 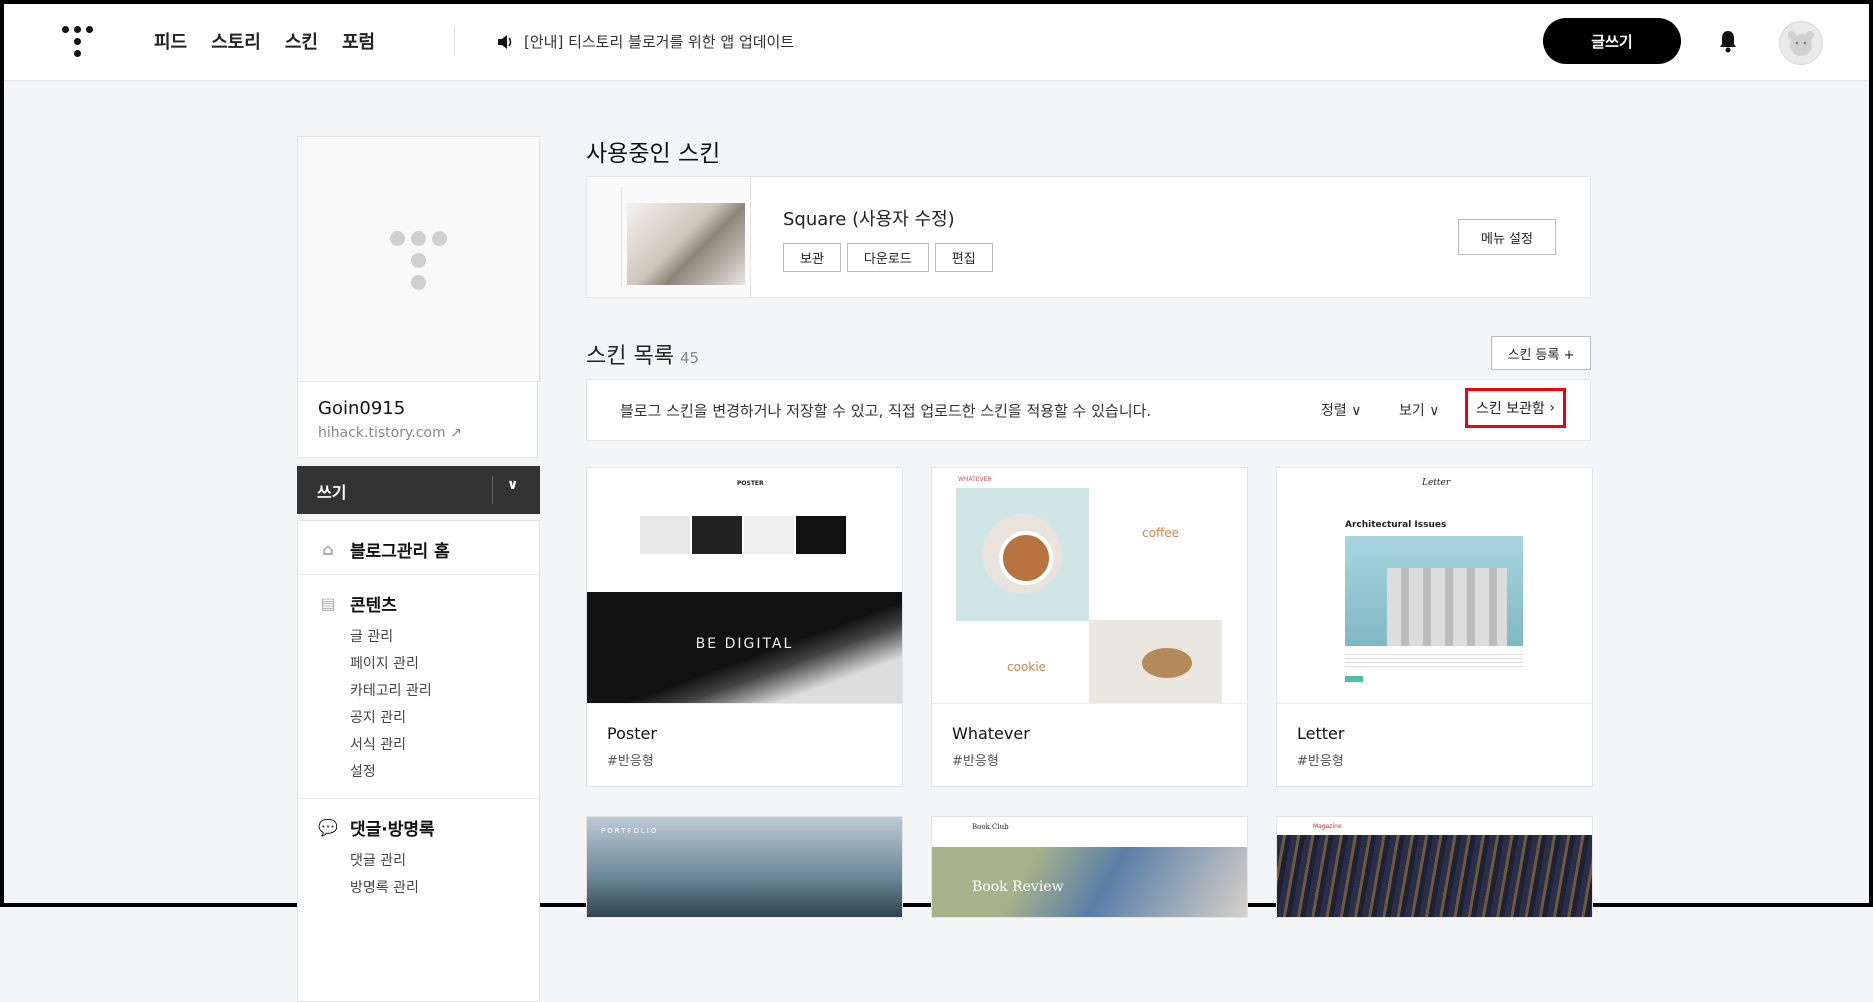 I want to click on contents-submenu: 글 관리 페이지 관리 카테고리 관리 공지 관리 서식 관리 설정, so click(x=418, y=705).